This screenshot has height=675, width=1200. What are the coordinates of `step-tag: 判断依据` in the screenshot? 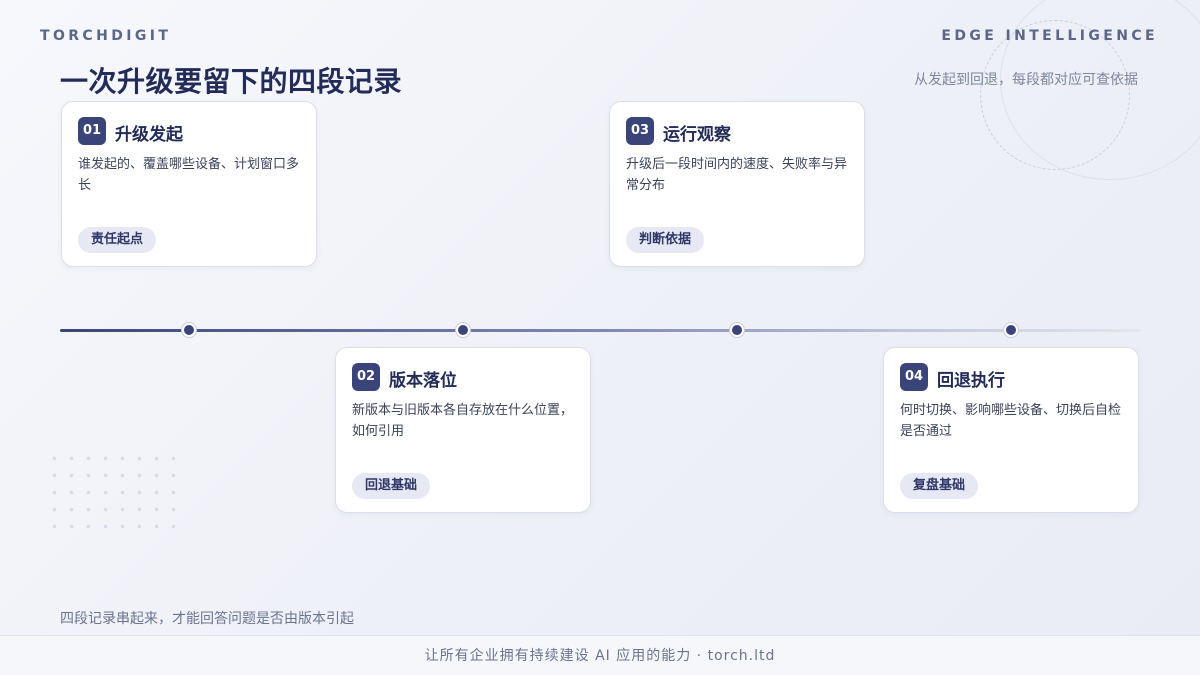 It's located at (665, 240).